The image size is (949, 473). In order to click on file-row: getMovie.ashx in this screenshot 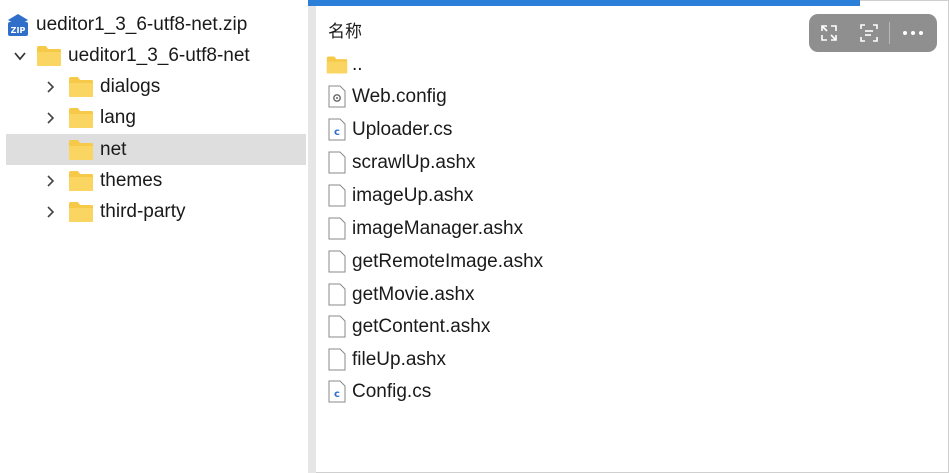, I will do `click(400, 294)`.